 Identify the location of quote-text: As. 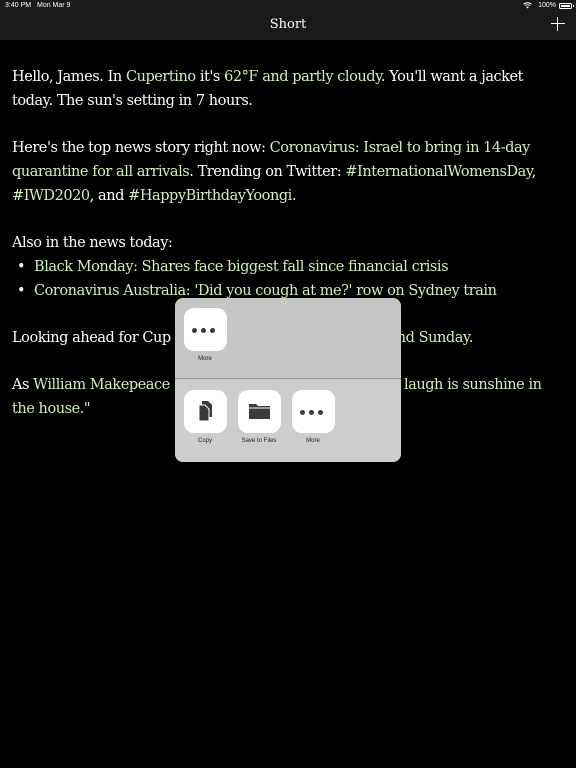
(23, 385).